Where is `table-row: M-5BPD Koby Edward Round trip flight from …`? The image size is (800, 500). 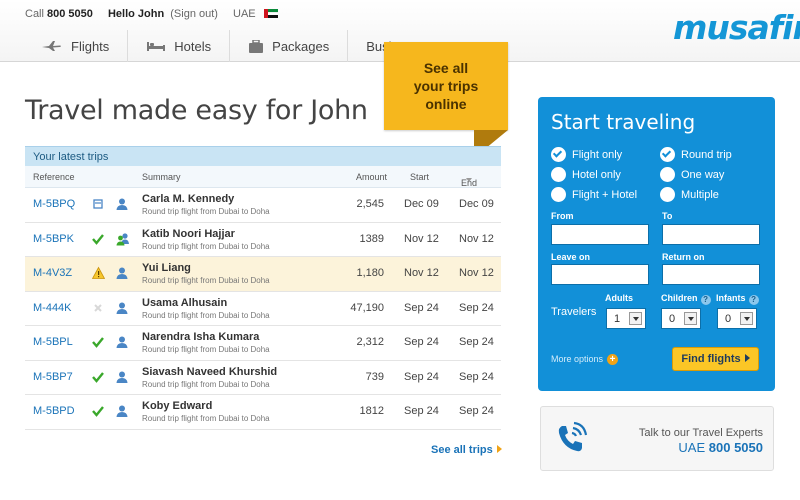
table-row: M-5BPD Koby Edward Round trip flight from … is located at coordinates (263, 412).